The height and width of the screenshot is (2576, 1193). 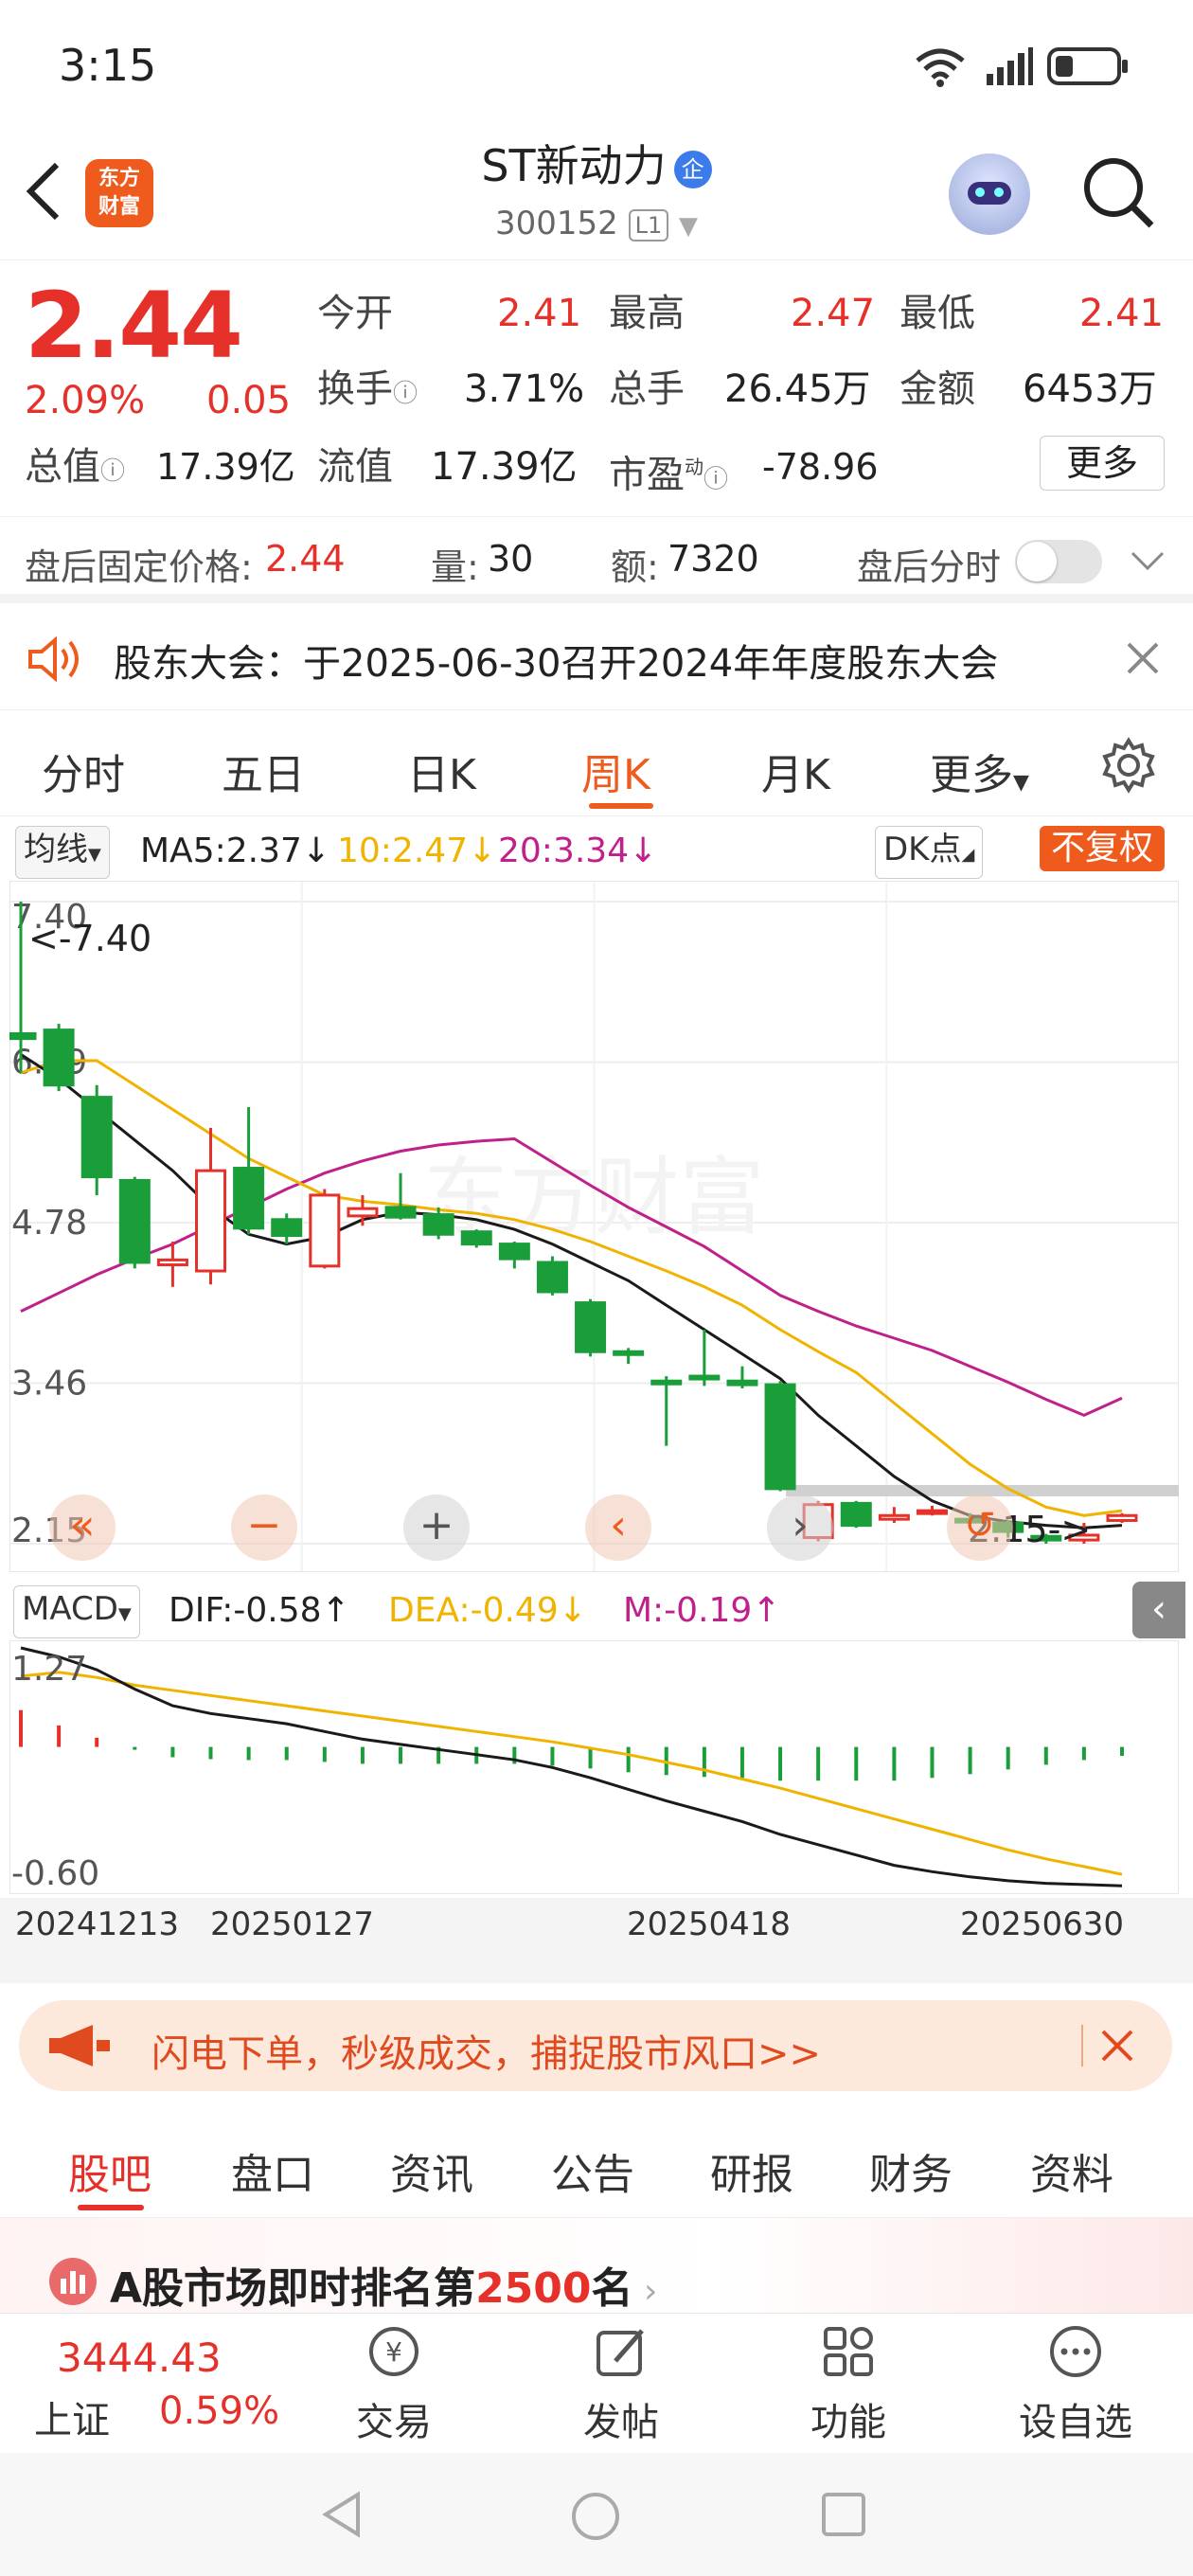 I want to click on stock-name: ST新动力, so click(x=574, y=165).